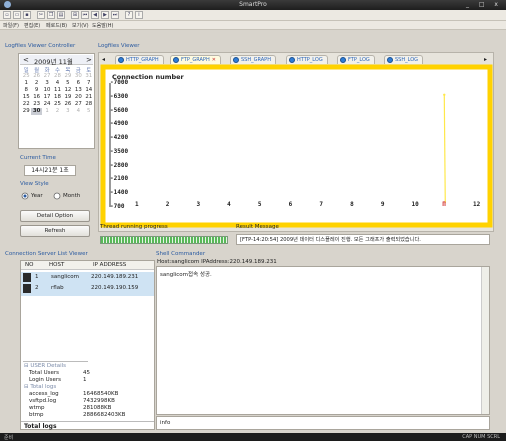 The height and width of the screenshot is (441, 506). Describe the element at coordinates (85, 15) in the screenshot. I see `first-icon: ⏮` at that location.